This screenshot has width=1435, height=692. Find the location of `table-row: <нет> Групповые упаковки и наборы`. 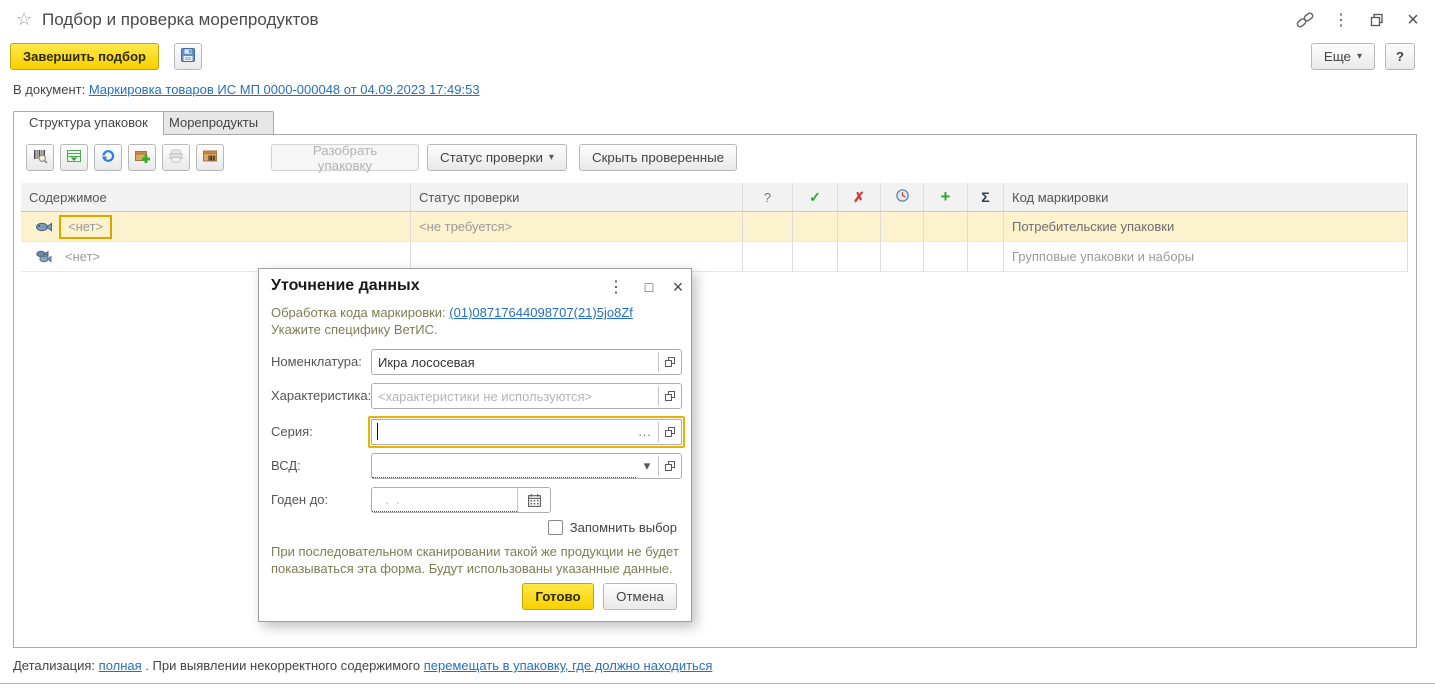

table-row: <нет> Групповые упаковки и наборы is located at coordinates (714, 257).